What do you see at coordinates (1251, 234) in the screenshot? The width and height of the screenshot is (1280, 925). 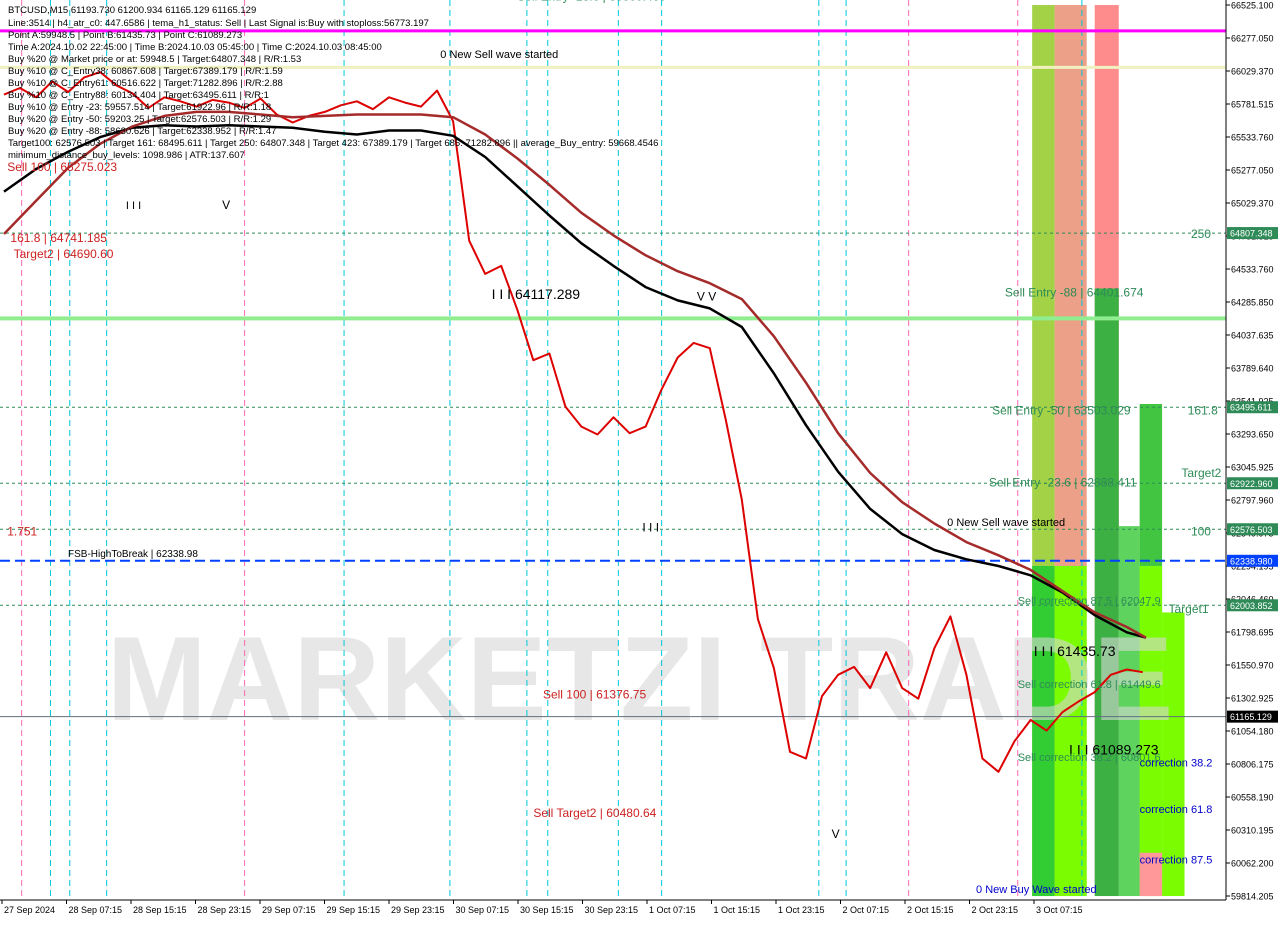 I see `price-tag-label: 64807.348` at bounding box center [1251, 234].